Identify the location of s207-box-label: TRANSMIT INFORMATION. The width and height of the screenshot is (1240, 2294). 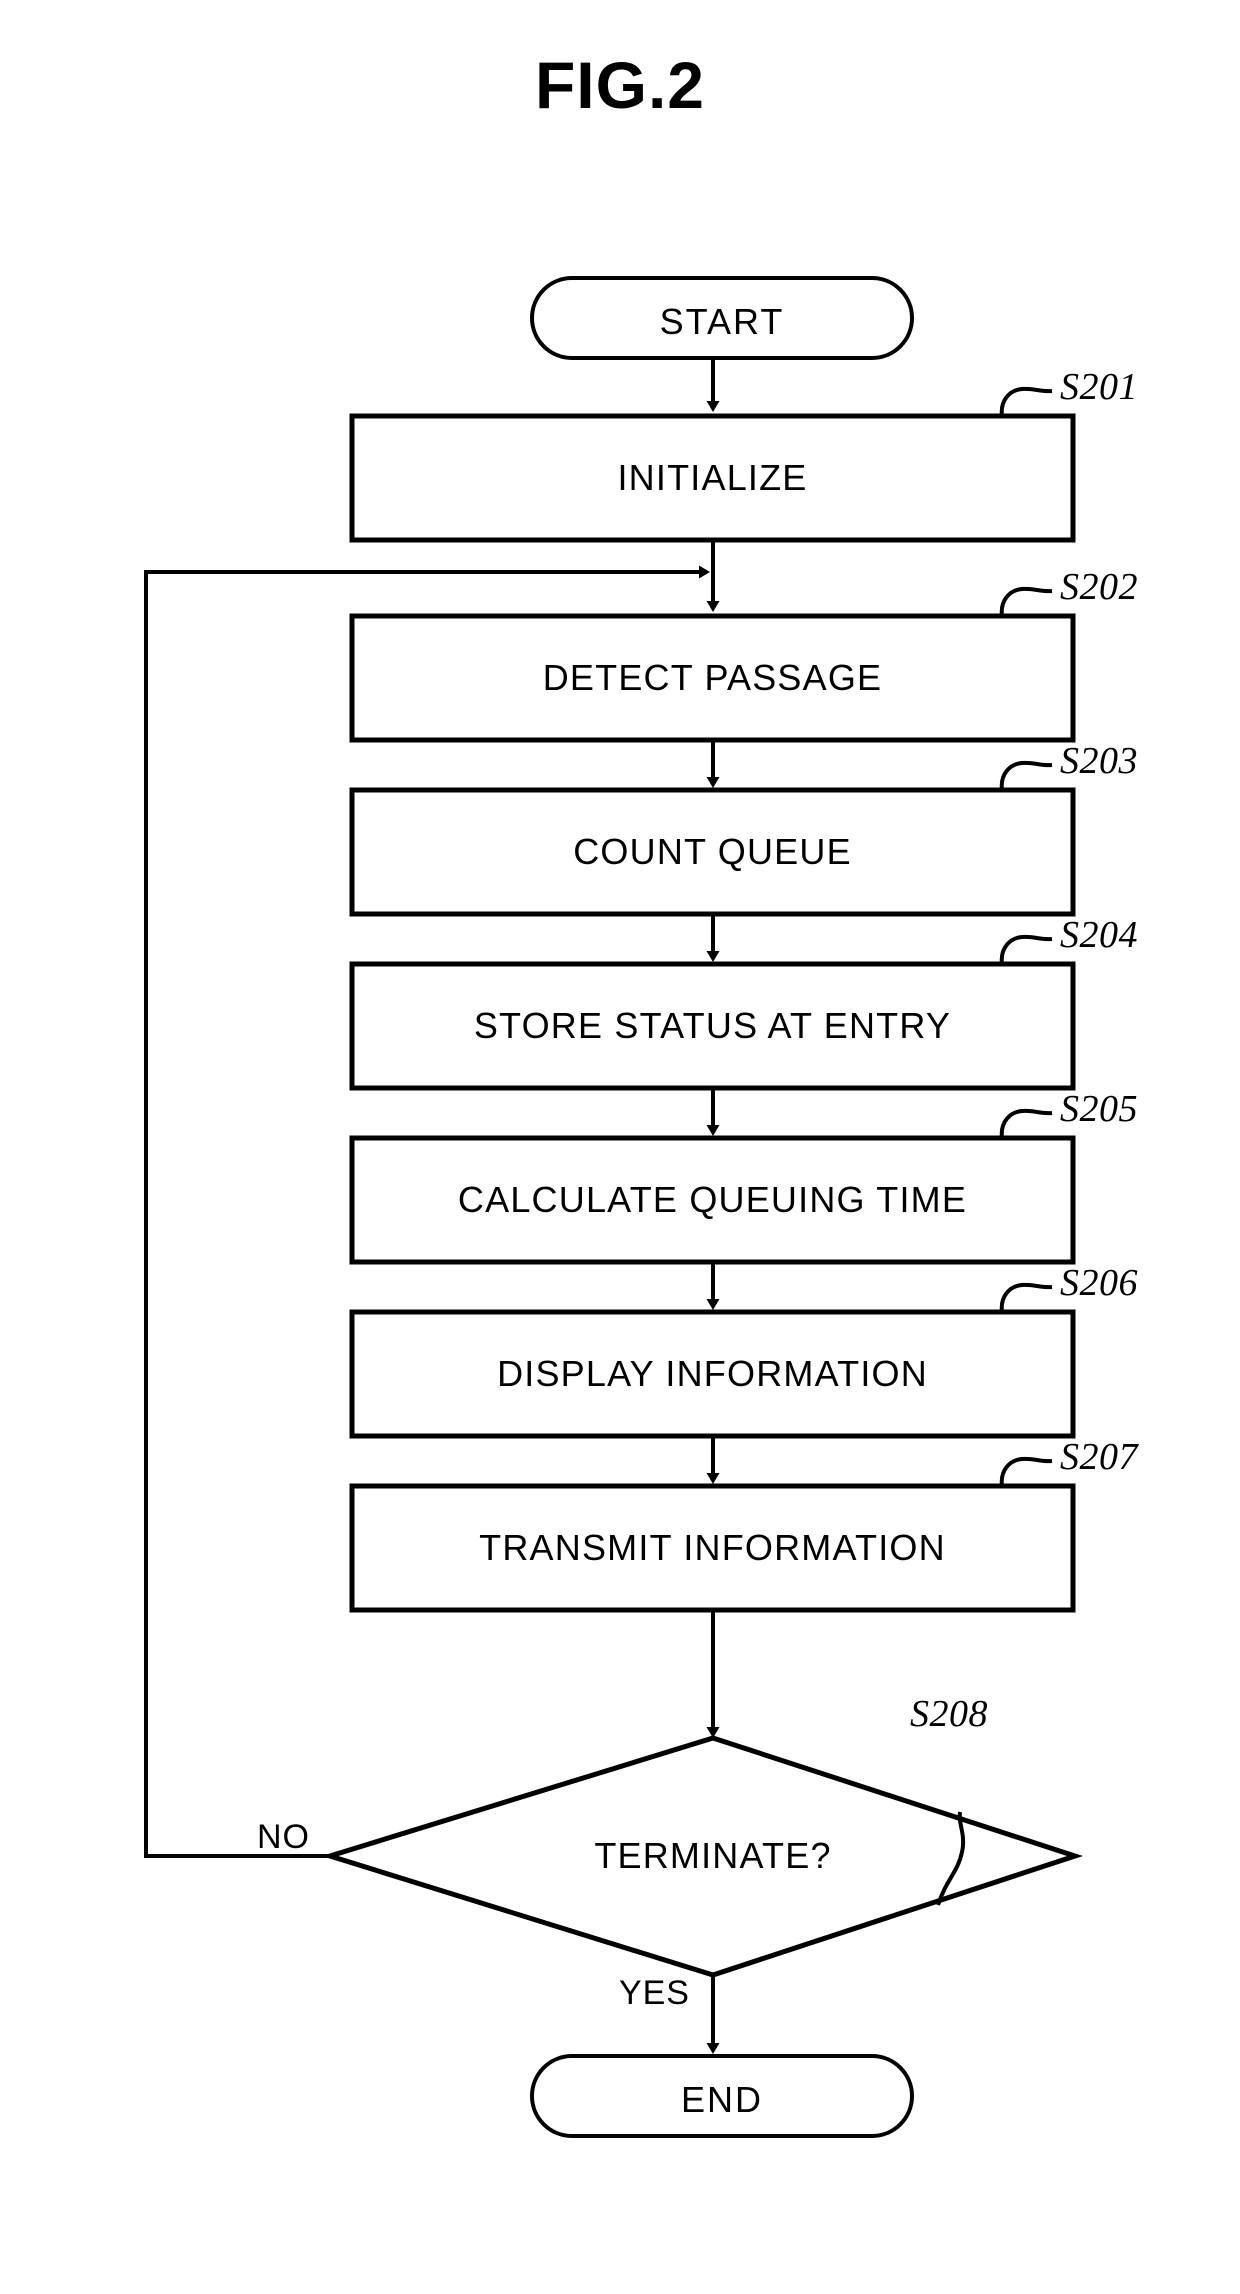
(712, 1547).